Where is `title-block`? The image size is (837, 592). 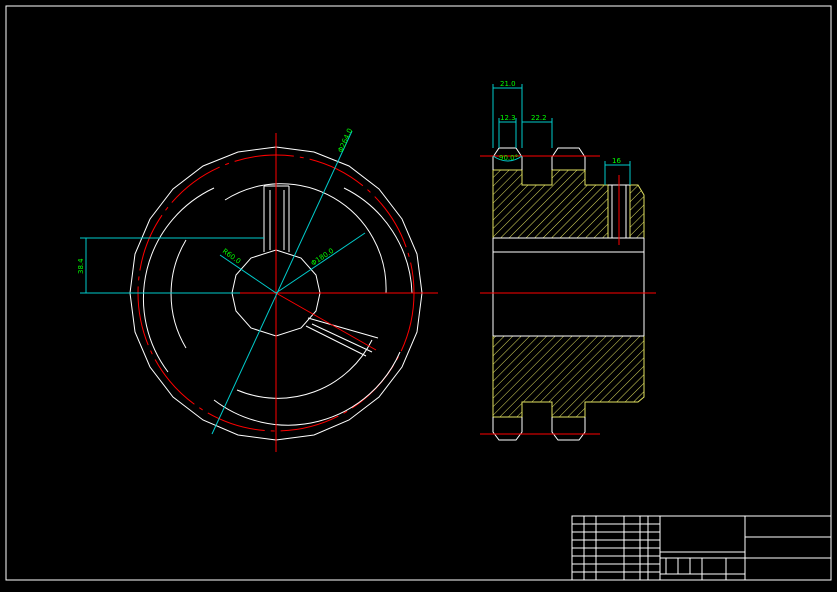 title-block is located at coordinates (701, 548).